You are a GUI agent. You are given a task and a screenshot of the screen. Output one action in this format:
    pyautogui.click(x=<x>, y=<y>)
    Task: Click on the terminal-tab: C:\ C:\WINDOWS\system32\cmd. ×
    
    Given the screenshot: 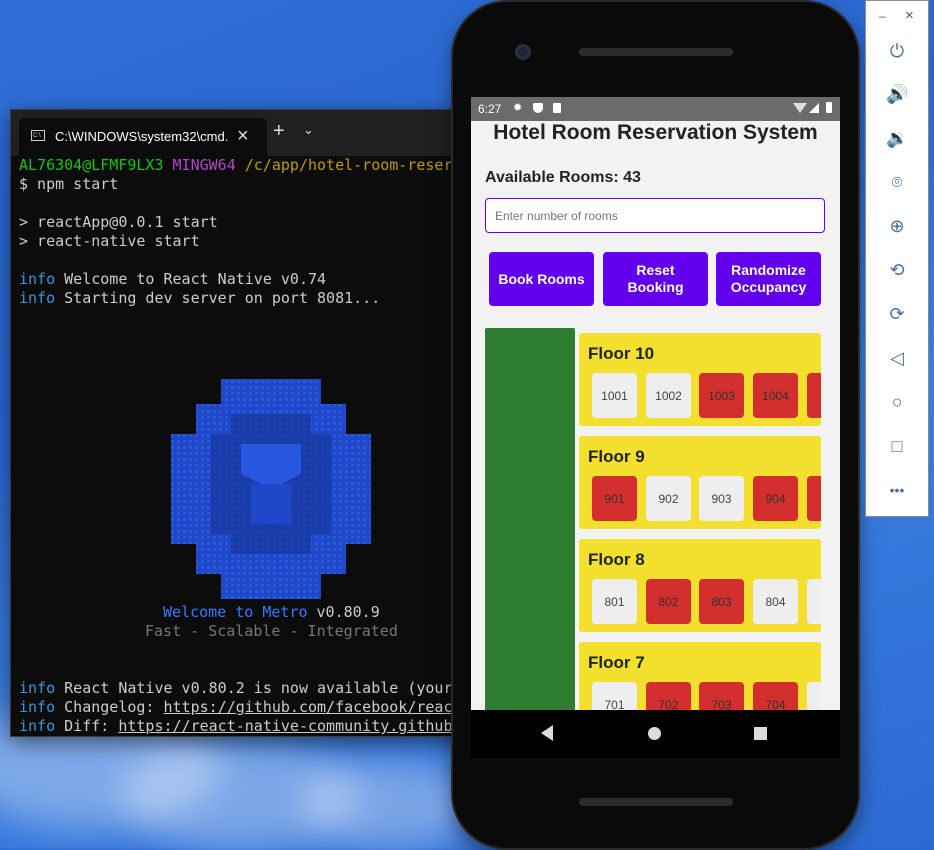 What is the action you would take?
    pyautogui.click(x=143, y=137)
    